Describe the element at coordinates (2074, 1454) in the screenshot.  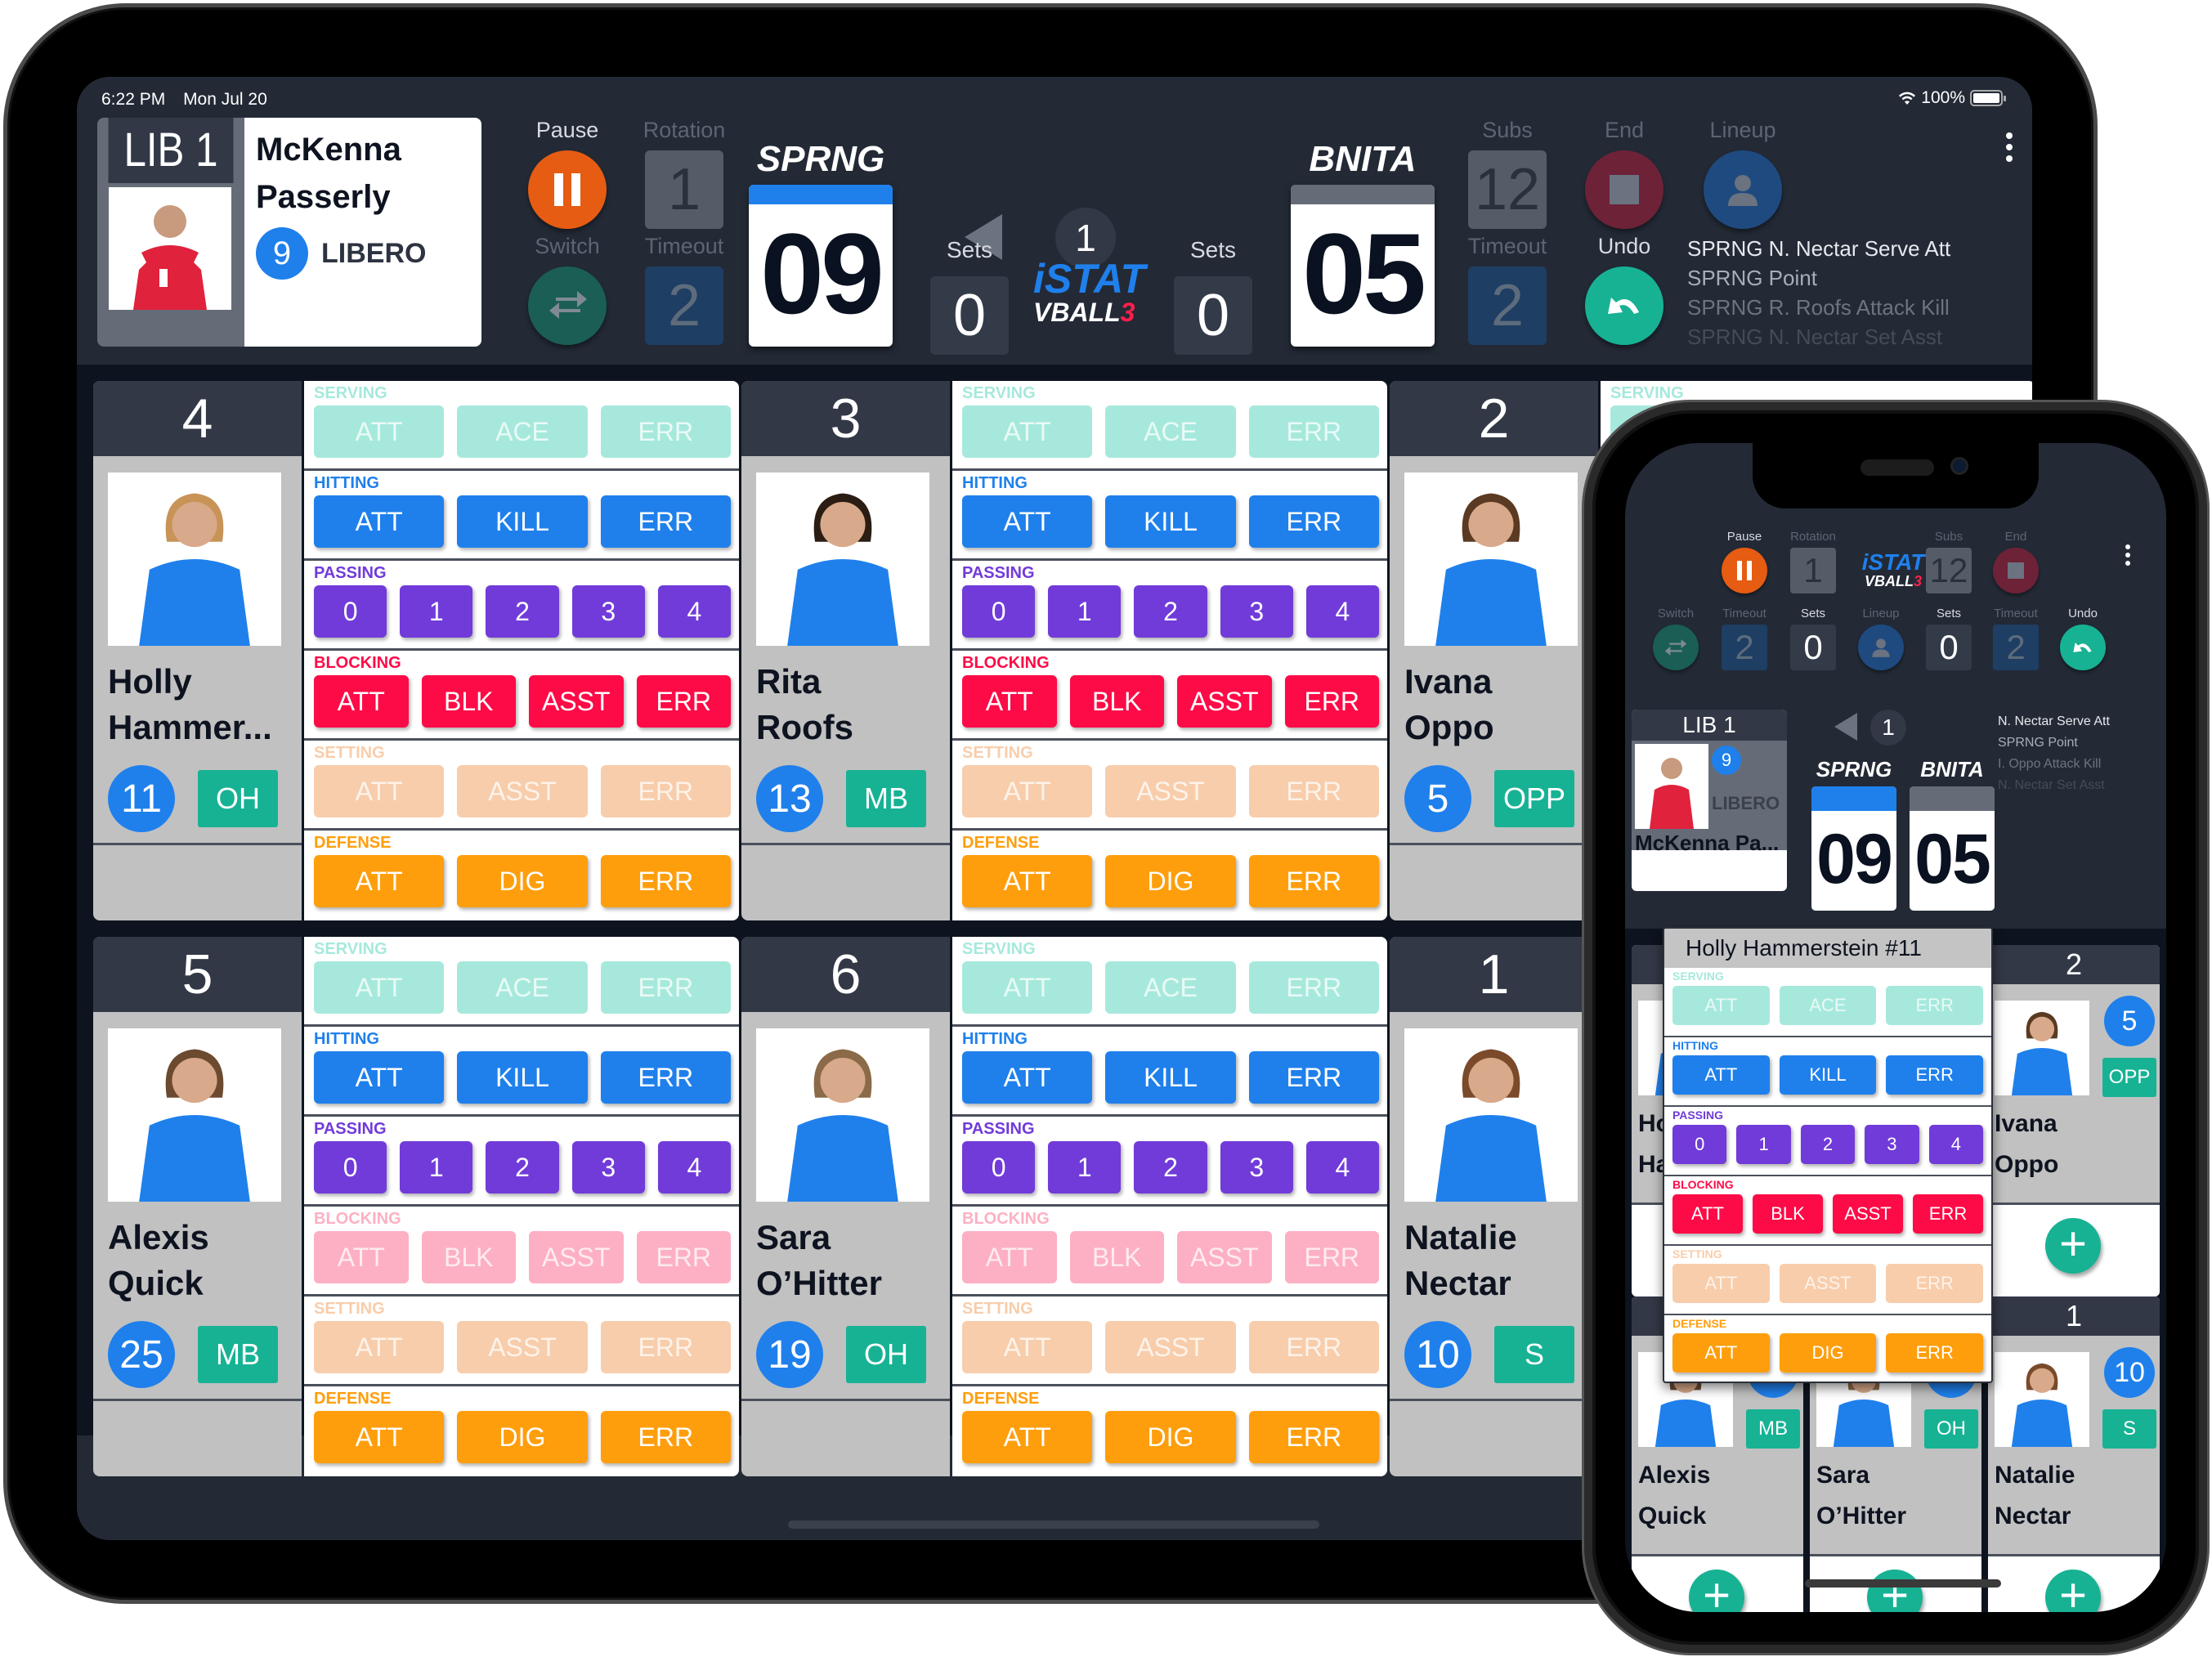
I see `phone-player-card: 1 10 S Natalie Nectar +` at that location.